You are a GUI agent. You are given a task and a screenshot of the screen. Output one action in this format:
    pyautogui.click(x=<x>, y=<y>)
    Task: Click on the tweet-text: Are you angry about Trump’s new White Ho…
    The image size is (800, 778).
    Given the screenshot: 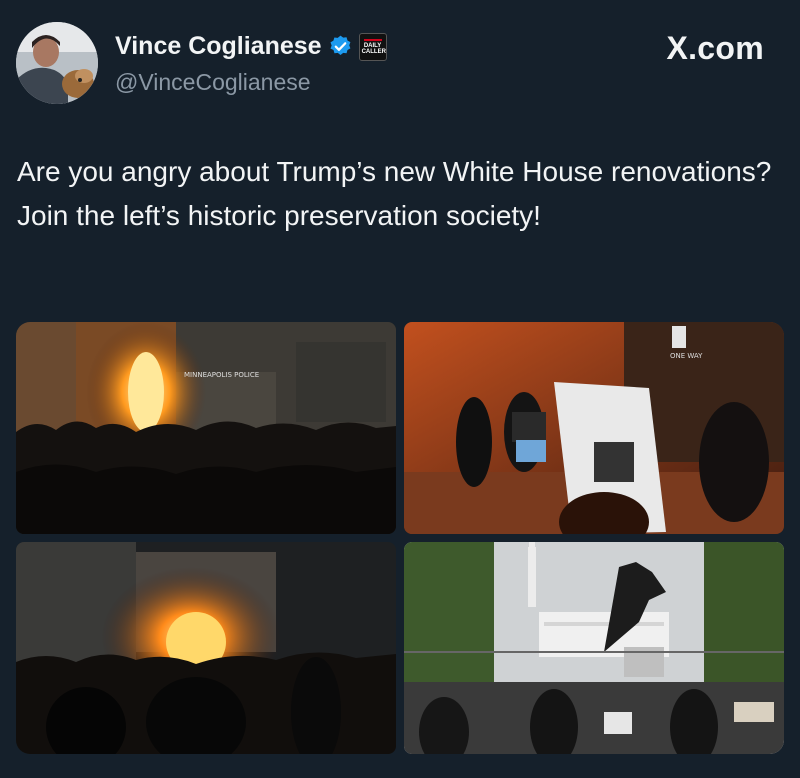 What is the action you would take?
    pyautogui.click(x=394, y=193)
    